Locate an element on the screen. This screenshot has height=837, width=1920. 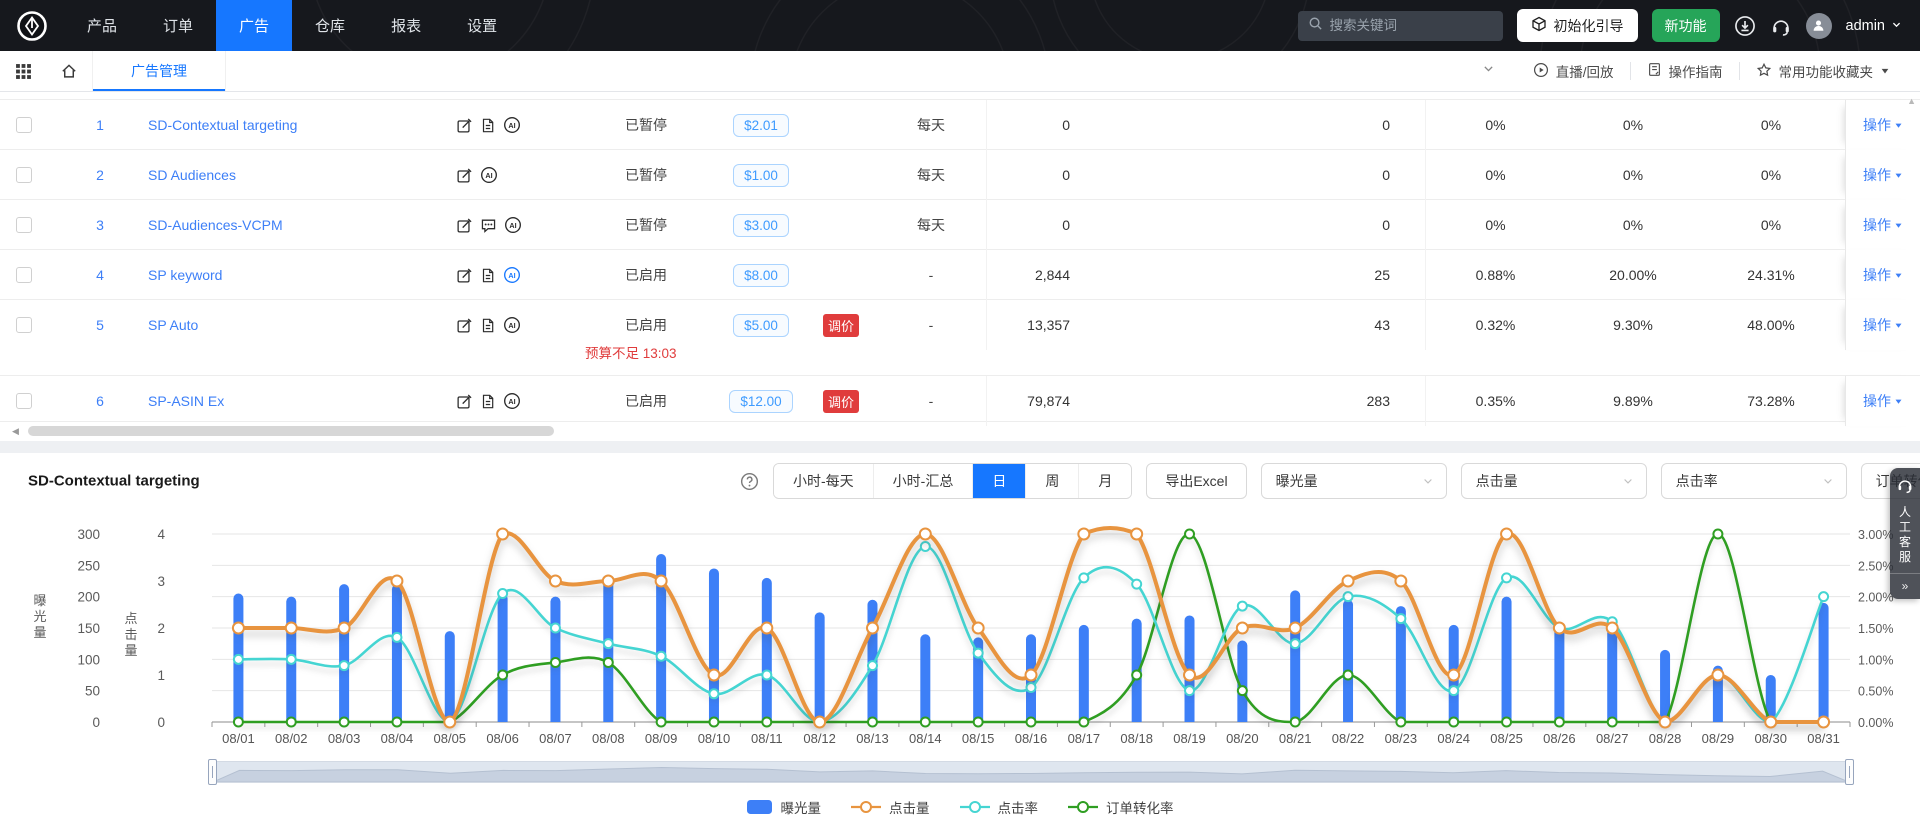
datazoom-right-handle is located at coordinates (1849, 772).